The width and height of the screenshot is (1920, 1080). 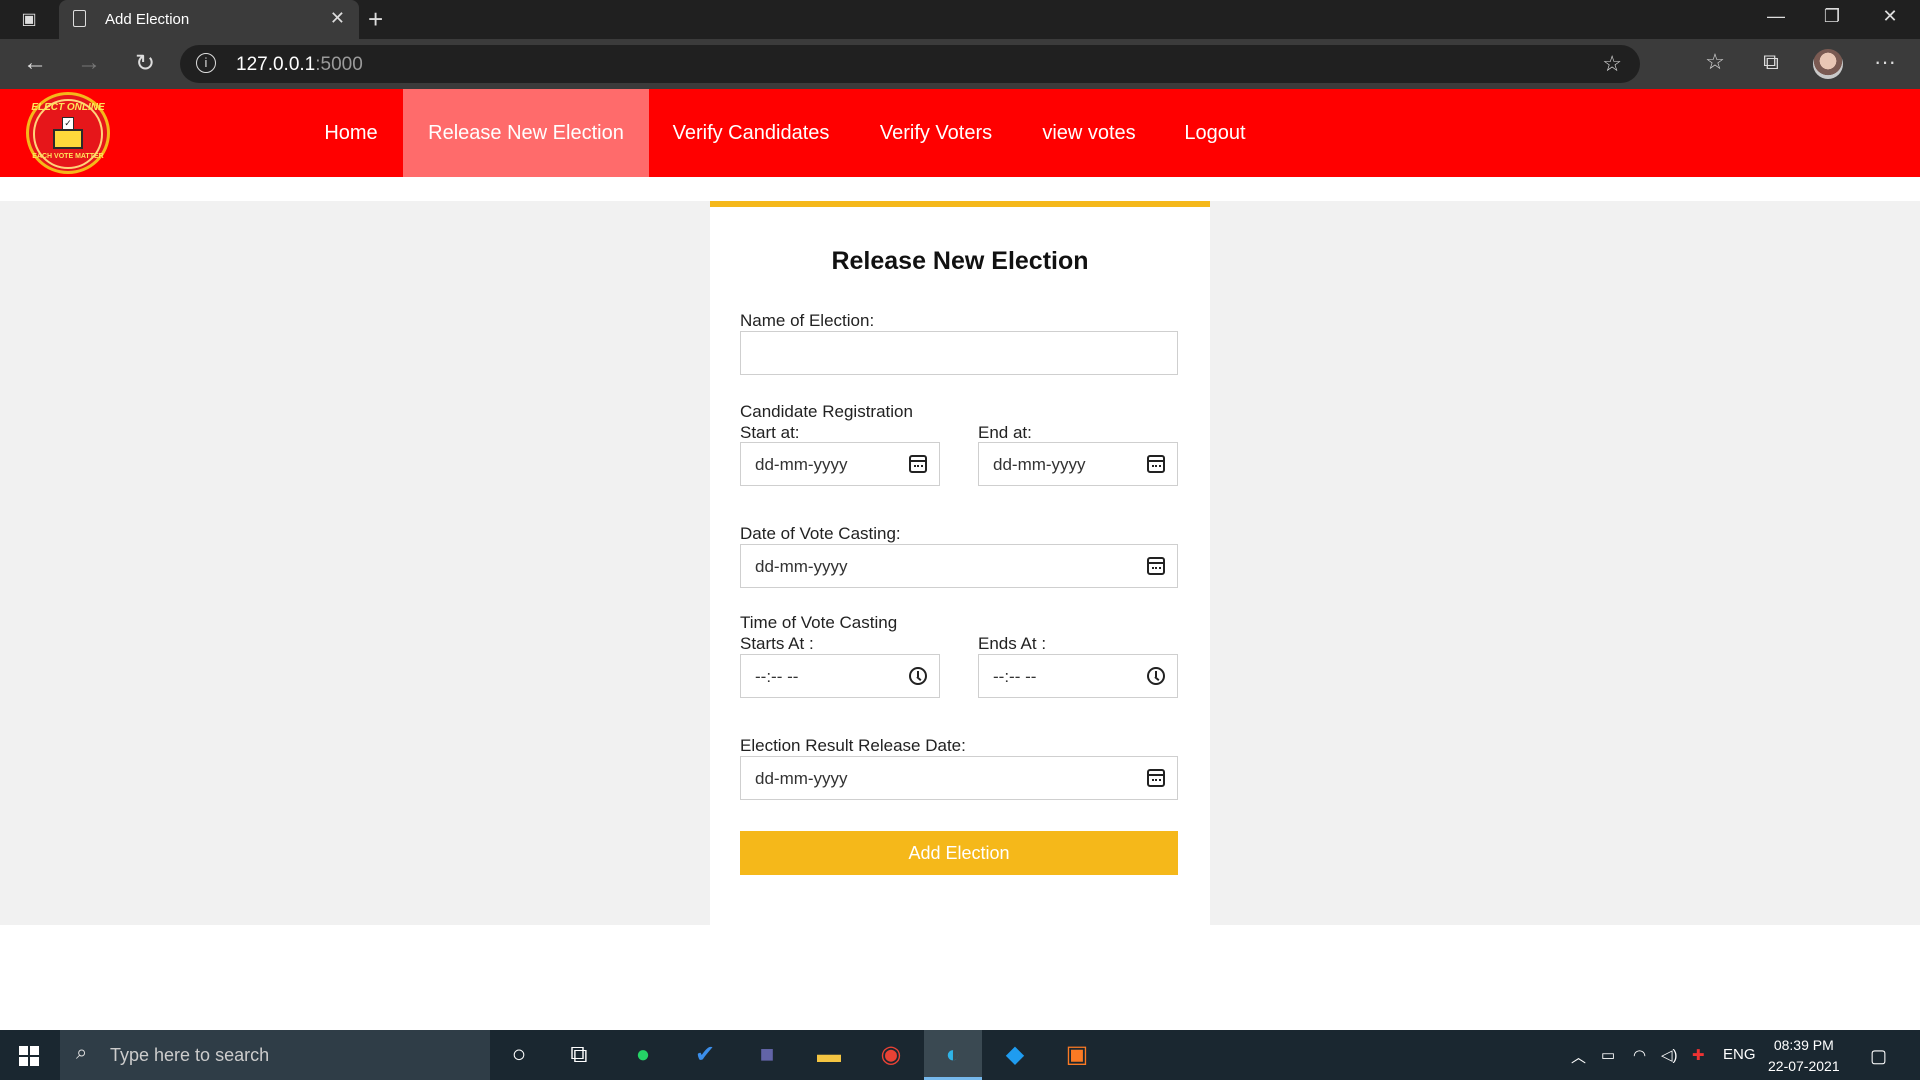 What do you see at coordinates (1804, 1056) in the screenshot?
I see `taskbar-clock: 08:39 PM 22-07-2021` at bounding box center [1804, 1056].